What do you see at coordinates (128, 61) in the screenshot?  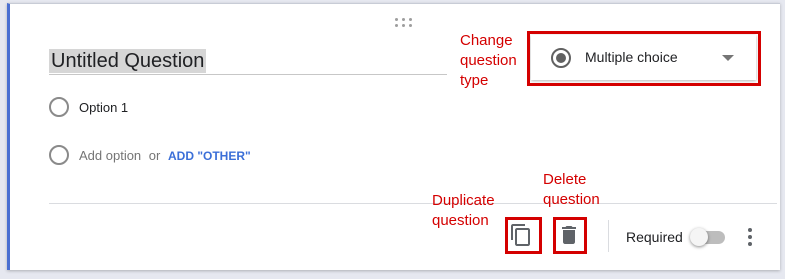 I see `question-title-input: Untitled Question` at bounding box center [128, 61].